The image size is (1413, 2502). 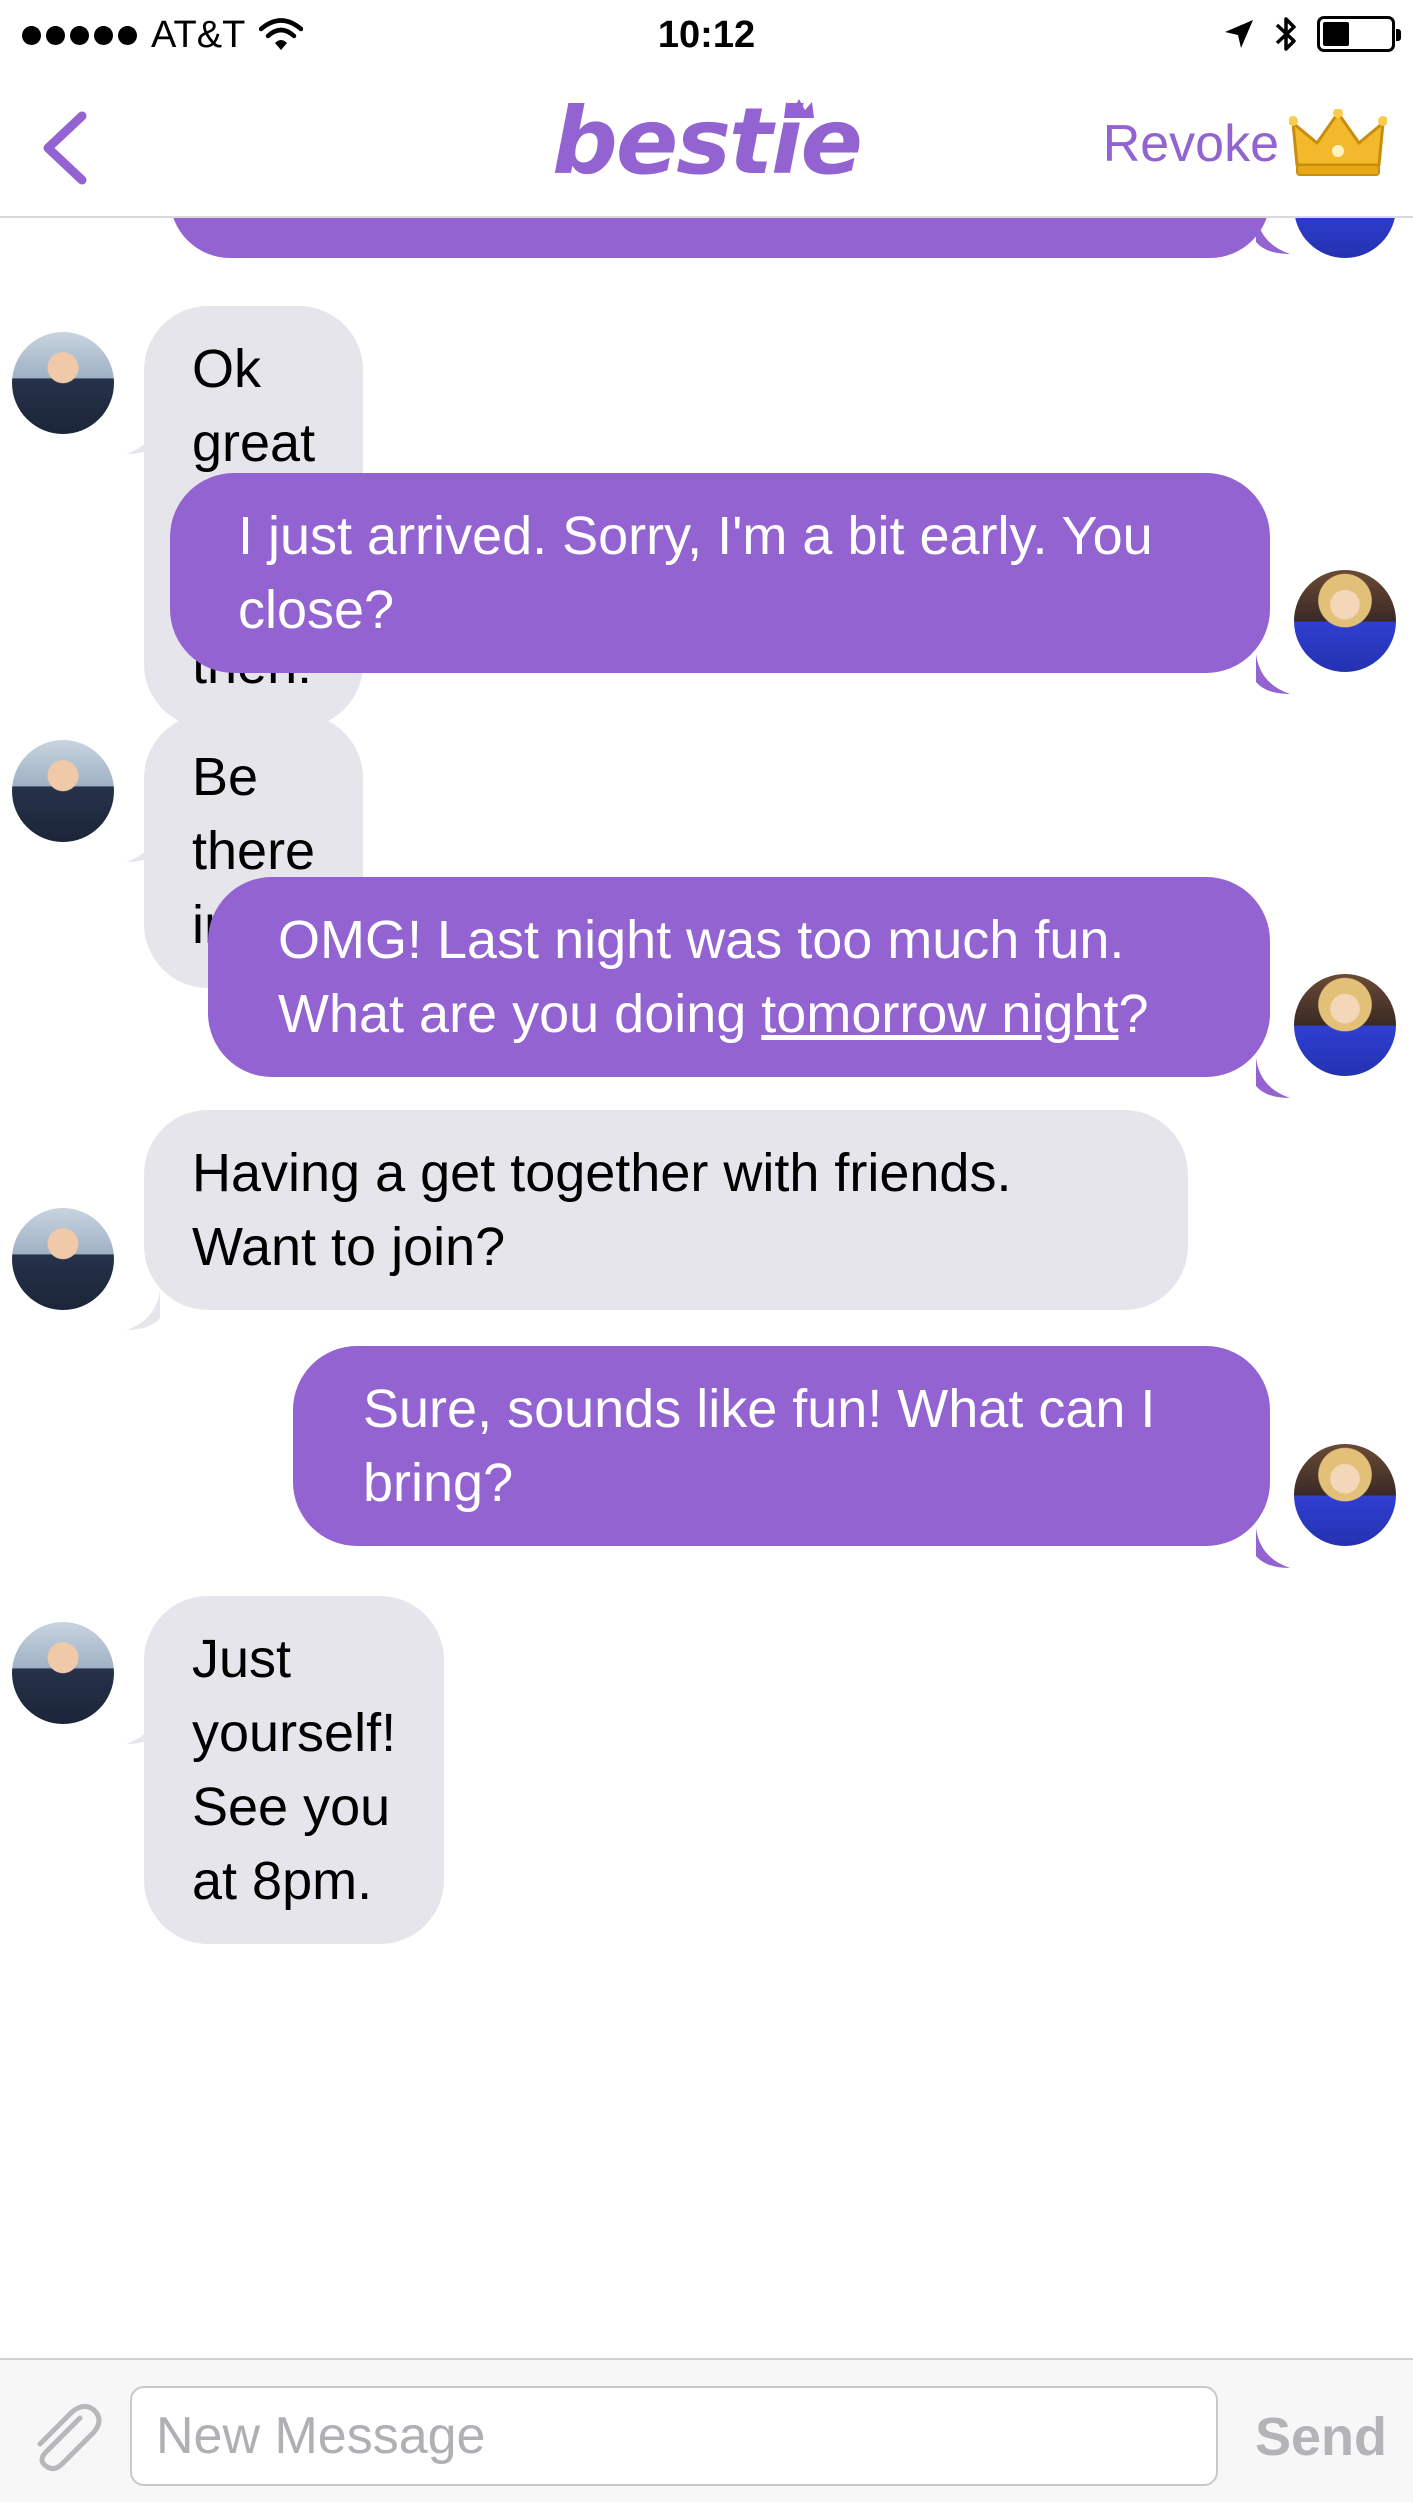 I want to click on date-link: tomorrow night, so click(x=939, y=1014).